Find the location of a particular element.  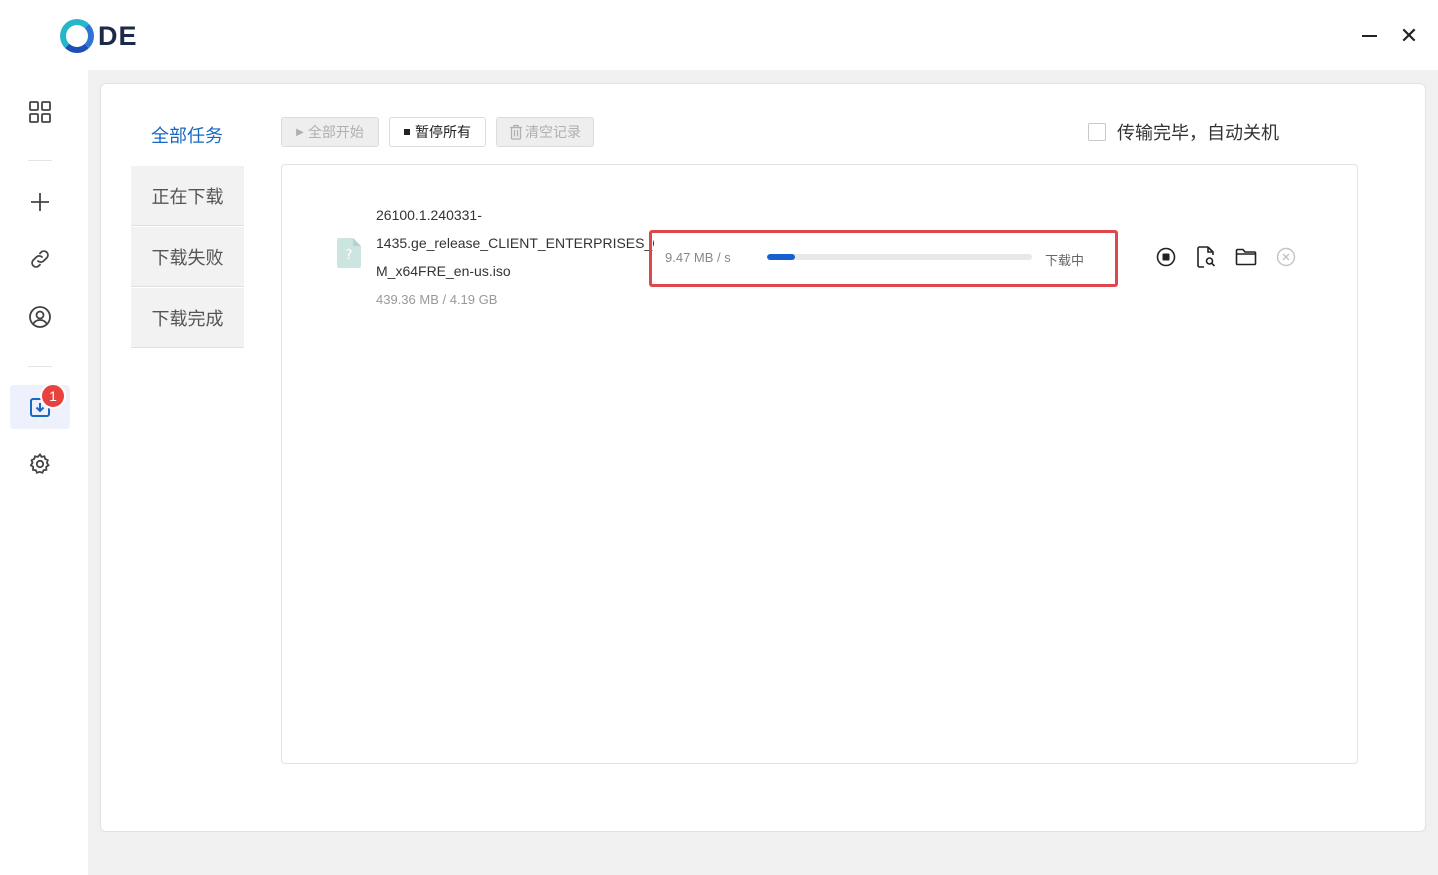

sidebar-item-settings is located at coordinates (40, 464).